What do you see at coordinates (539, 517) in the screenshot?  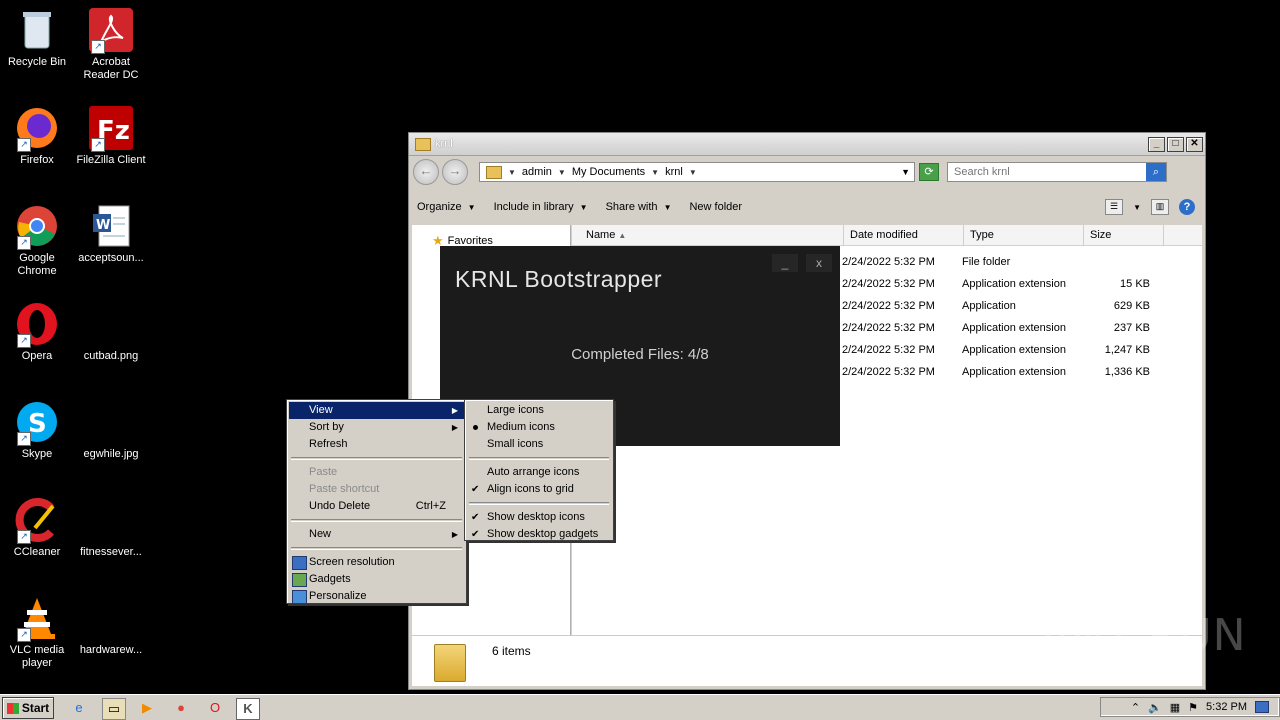 I see `menu-item-show-desktop-icons: ✔ Show desktop icons` at bounding box center [539, 517].